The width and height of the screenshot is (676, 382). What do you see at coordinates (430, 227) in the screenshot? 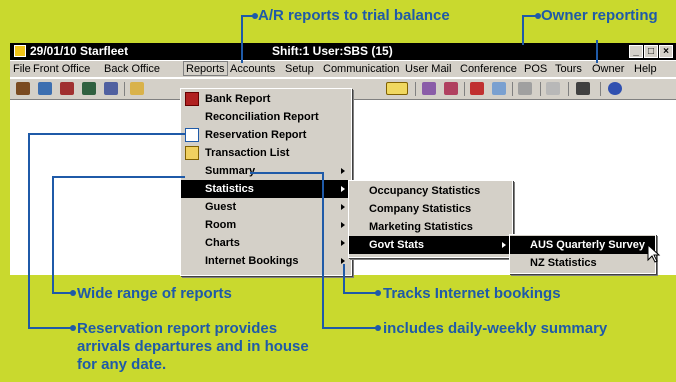
I see `menu-item-marketing-statistics: Marketing Statistics` at bounding box center [430, 227].